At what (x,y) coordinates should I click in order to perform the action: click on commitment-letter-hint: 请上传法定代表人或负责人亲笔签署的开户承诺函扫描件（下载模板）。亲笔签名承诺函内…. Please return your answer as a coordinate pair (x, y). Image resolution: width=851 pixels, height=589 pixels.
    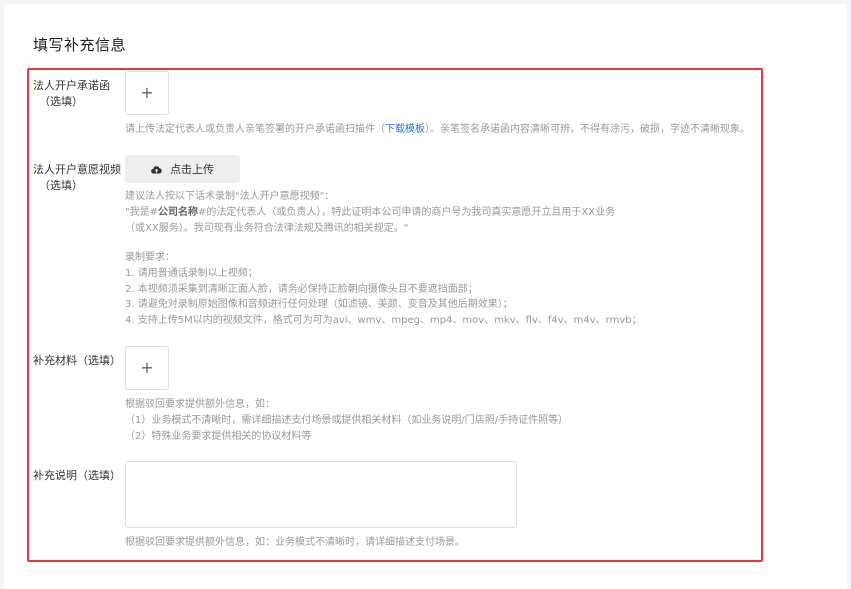
    Looking at the image, I should click on (437, 130).